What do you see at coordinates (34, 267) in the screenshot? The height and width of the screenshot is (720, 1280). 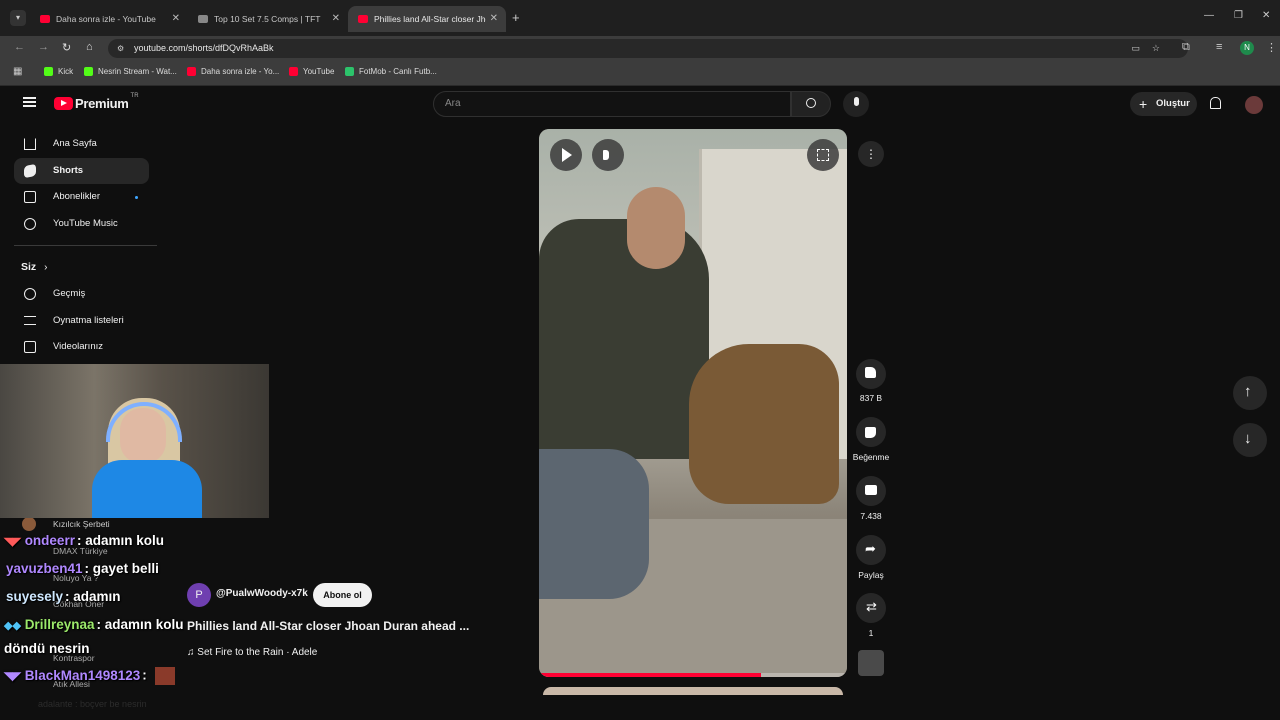 I see `you-section-header: Siz ›` at bounding box center [34, 267].